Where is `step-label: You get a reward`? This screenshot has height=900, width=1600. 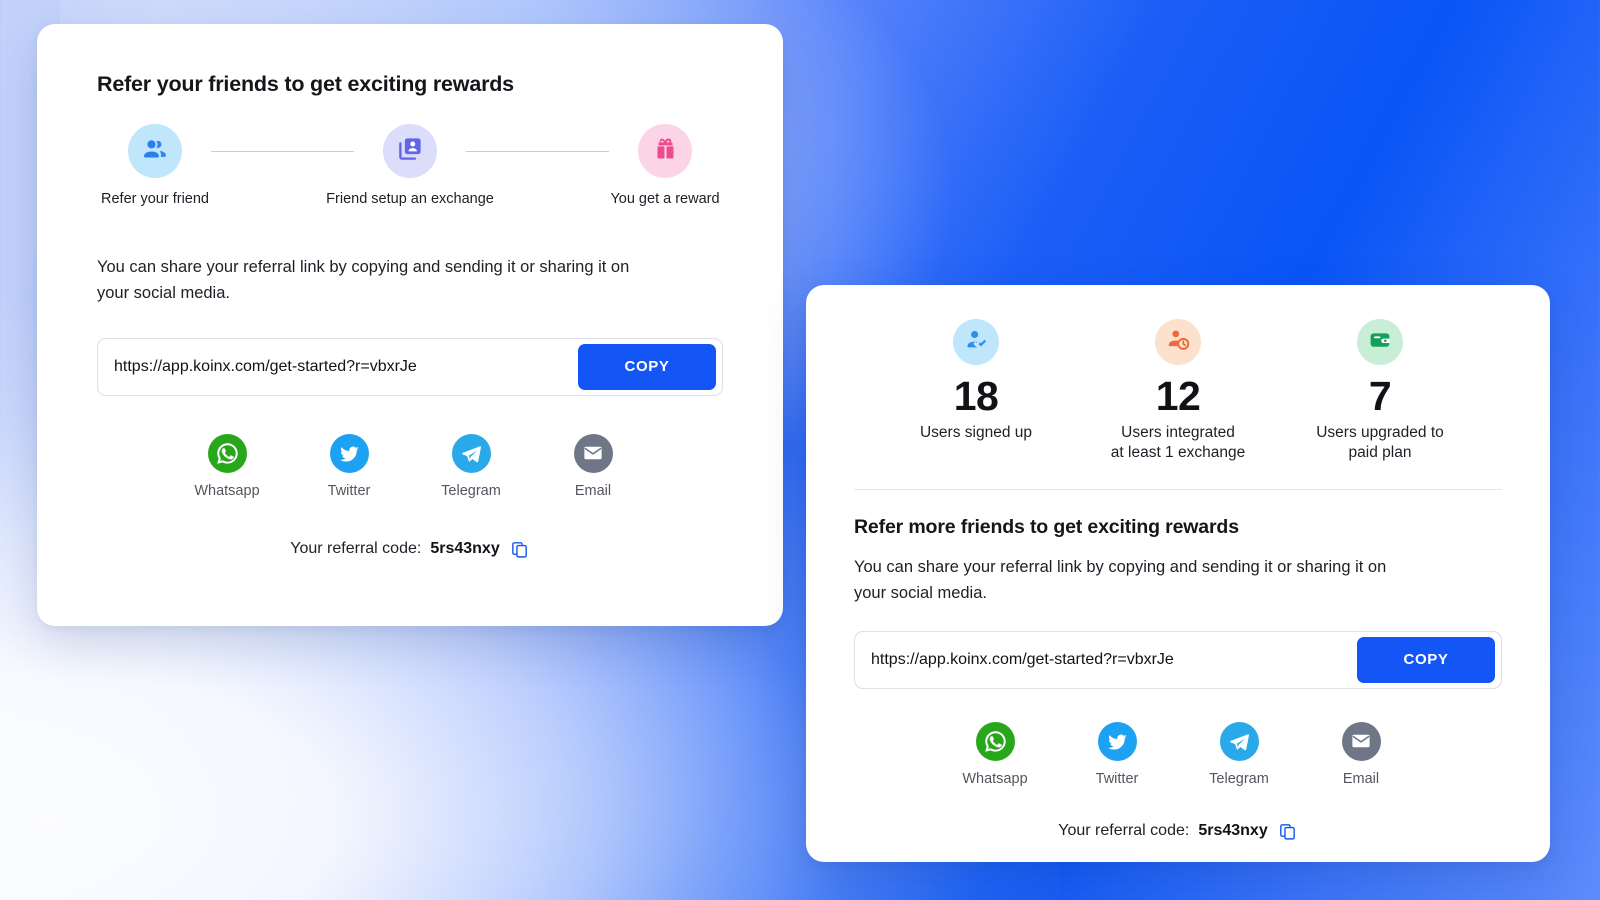 step-label: You get a reward is located at coordinates (665, 199).